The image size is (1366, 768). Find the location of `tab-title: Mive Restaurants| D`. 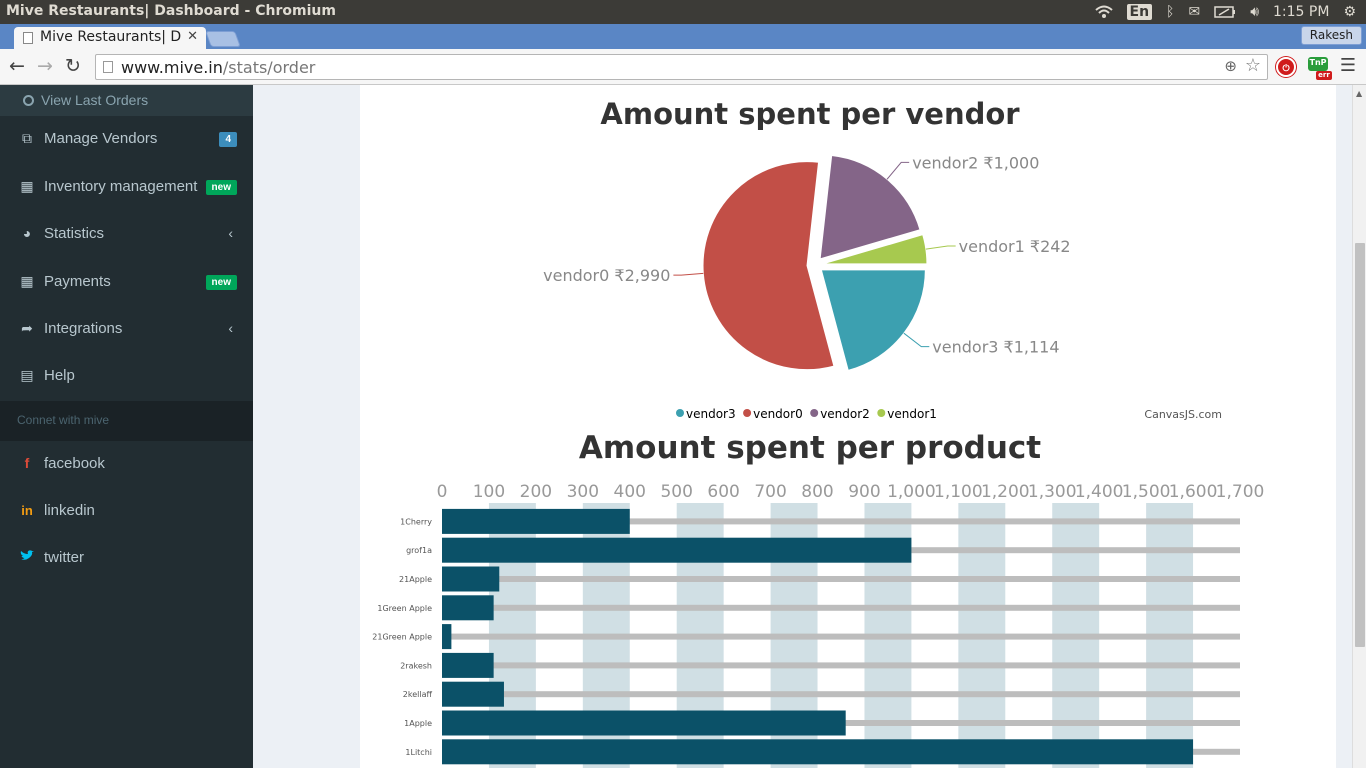

tab-title: Mive Restaurants| D is located at coordinates (111, 37).